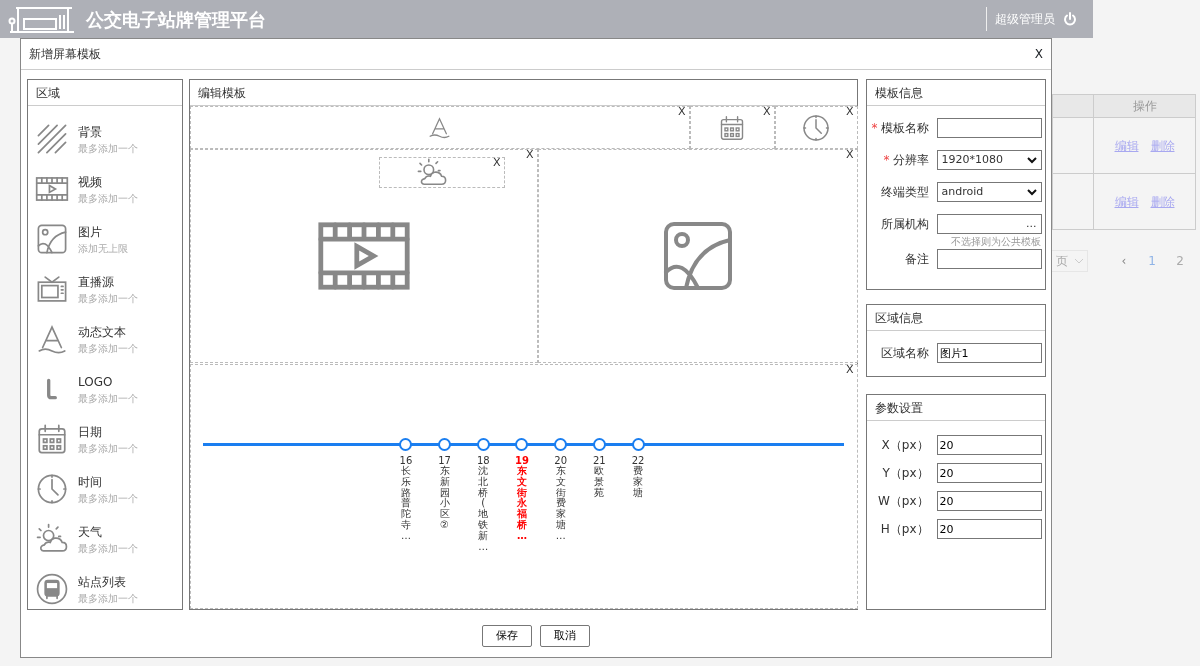  Describe the element at coordinates (910, 160) in the screenshot. I see `field-label: 分辨率` at that location.